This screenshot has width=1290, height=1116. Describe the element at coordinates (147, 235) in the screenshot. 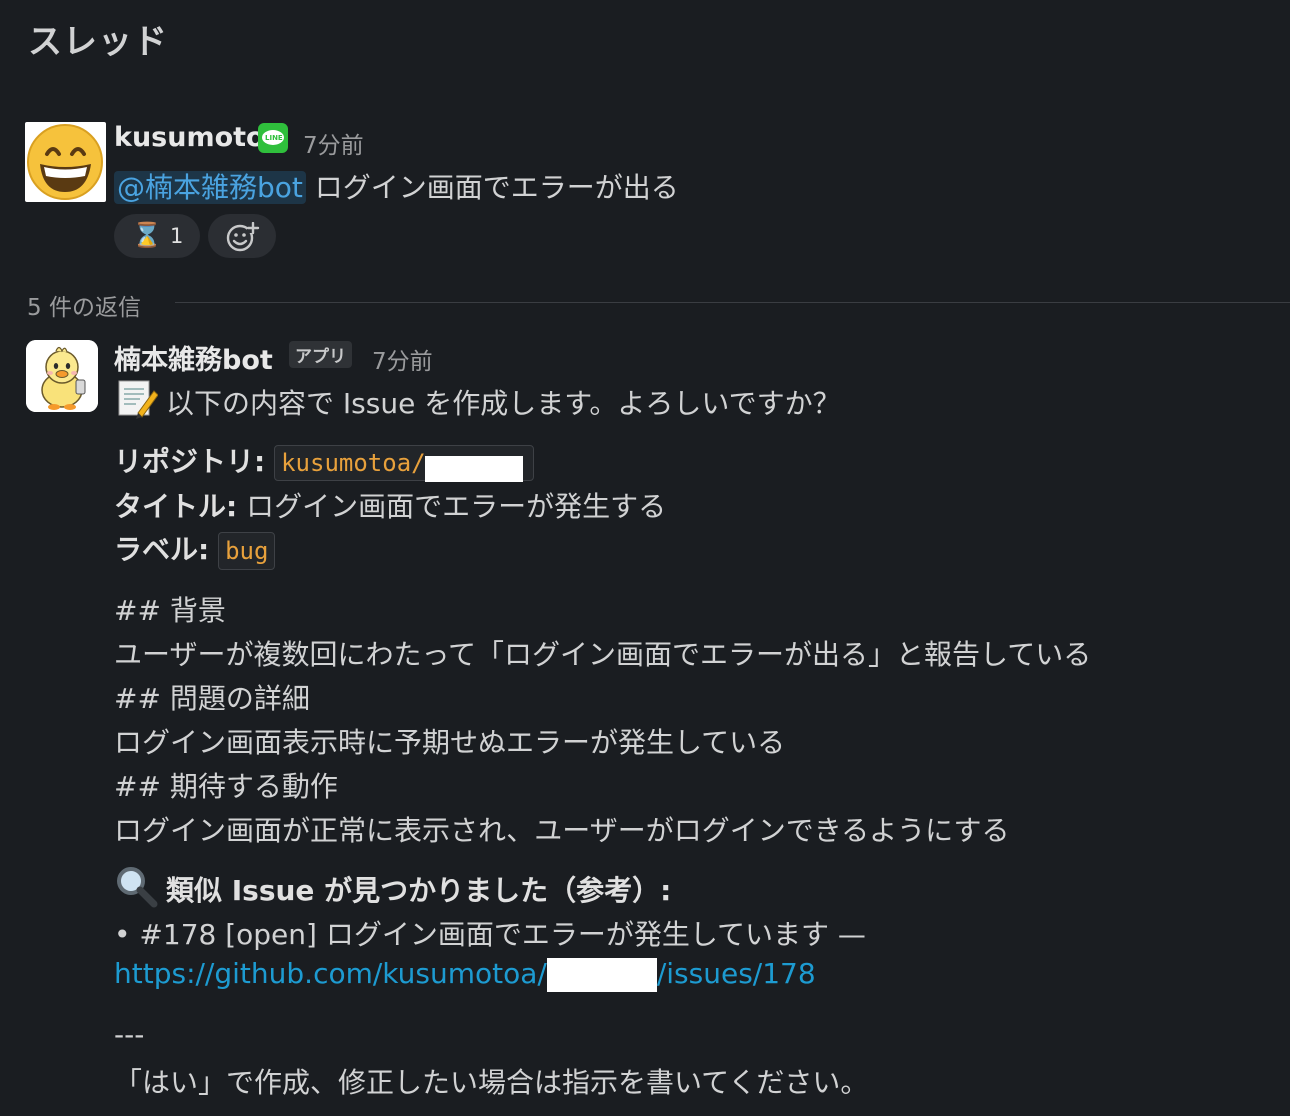

I see `hourglass-icon: ⌛` at that location.